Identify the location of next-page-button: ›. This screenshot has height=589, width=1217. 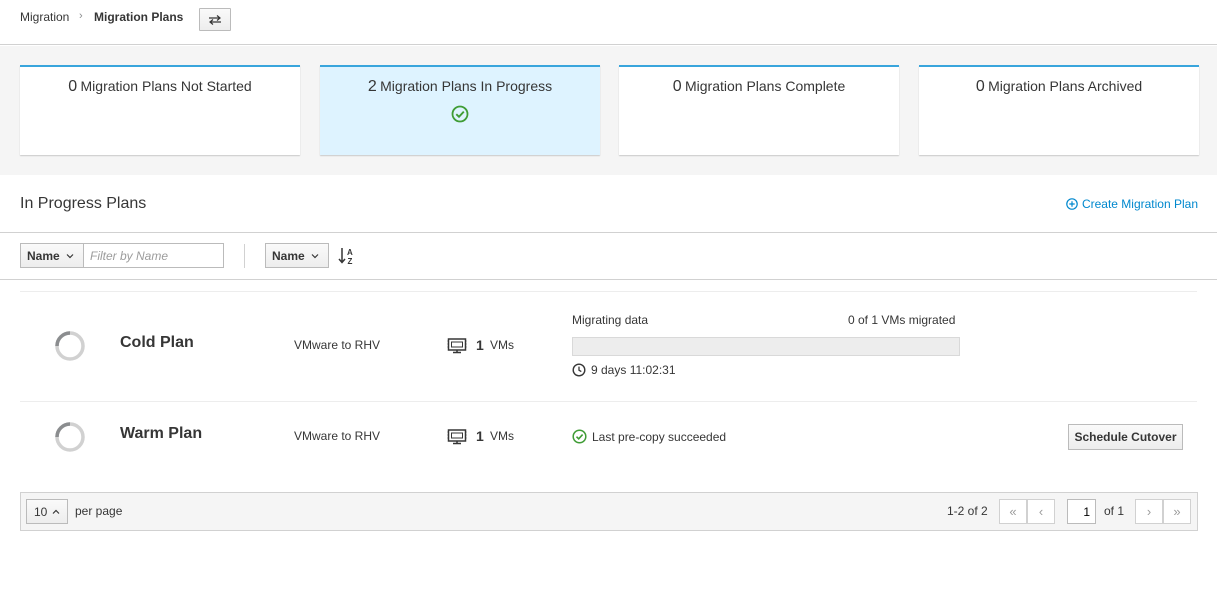
(1149, 511).